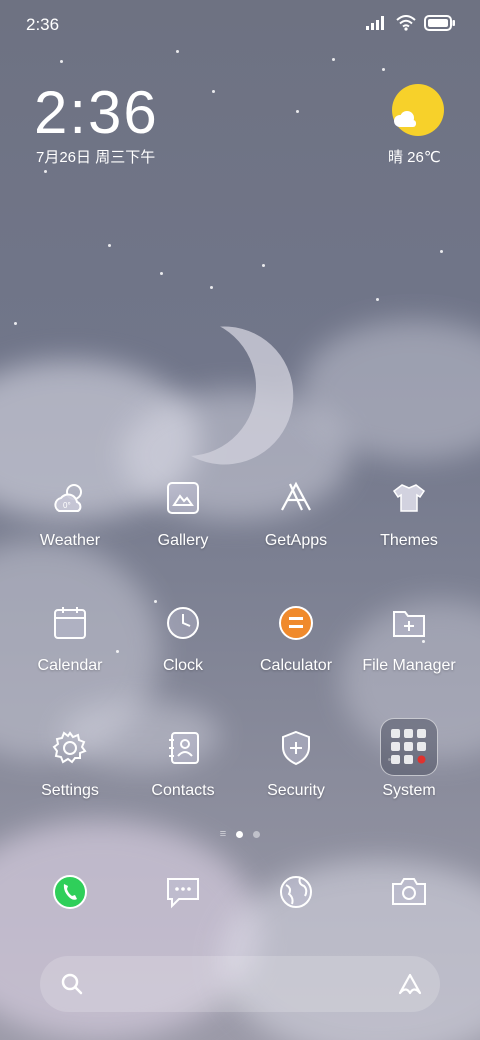 The height and width of the screenshot is (1040, 480). I want to click on app-contacts: Contacts, so click(183, 763).